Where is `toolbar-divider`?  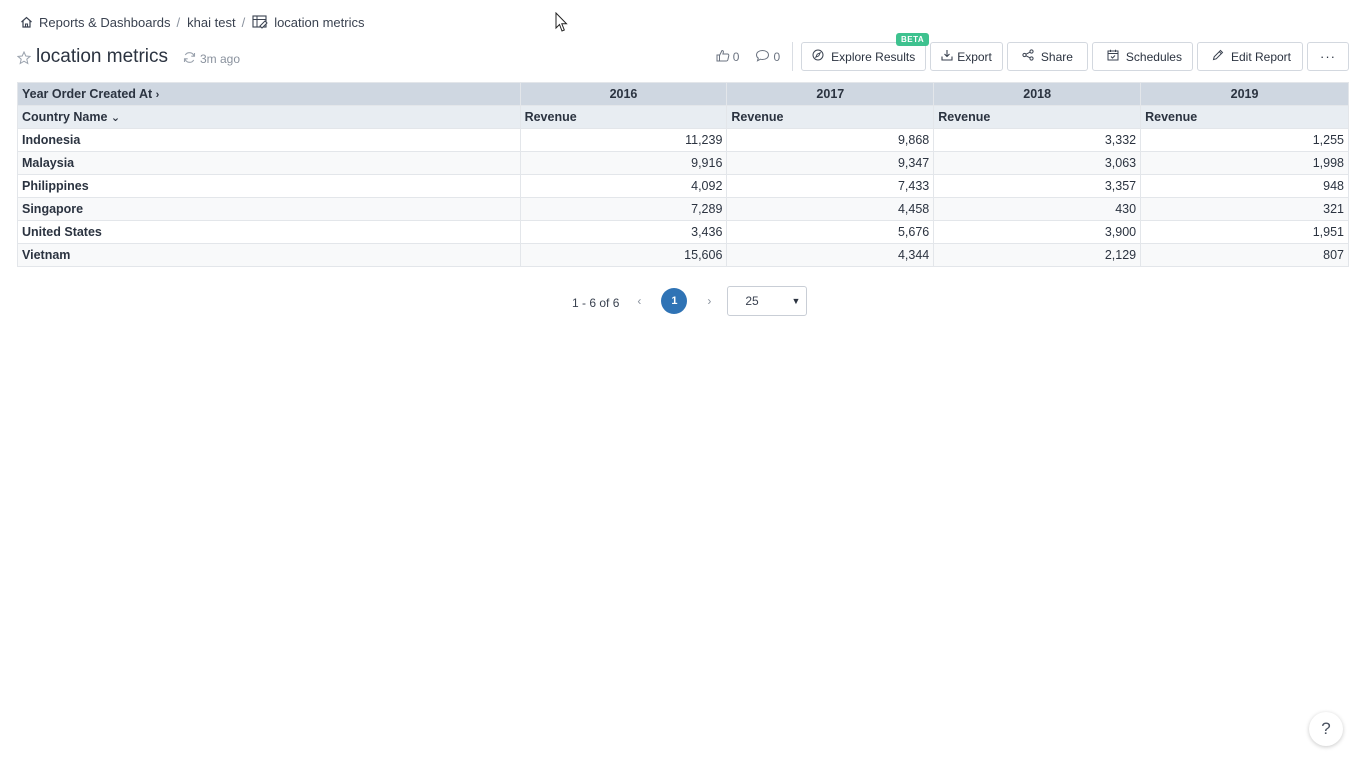
toolbar-divider is located at coordinates (793, 56).